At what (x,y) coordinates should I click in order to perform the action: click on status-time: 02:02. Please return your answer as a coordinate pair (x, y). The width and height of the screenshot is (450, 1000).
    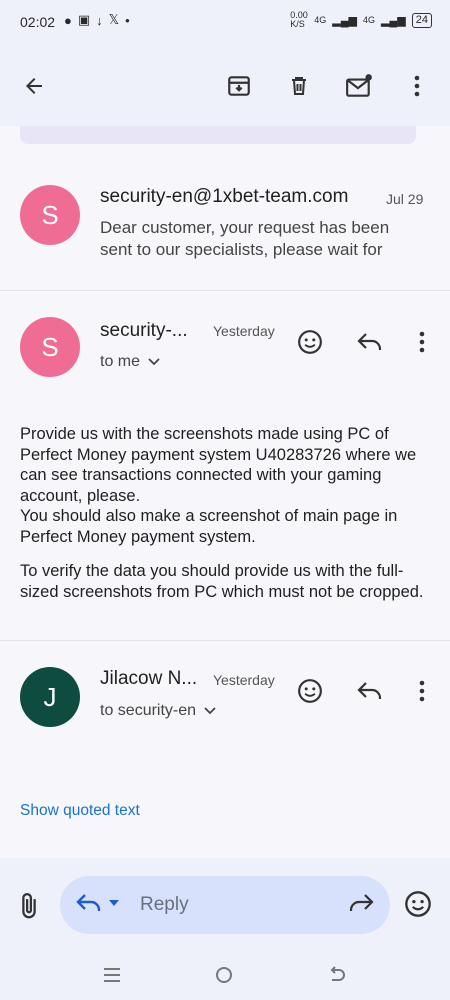
    Looking at the image, I should click on (38, 22).